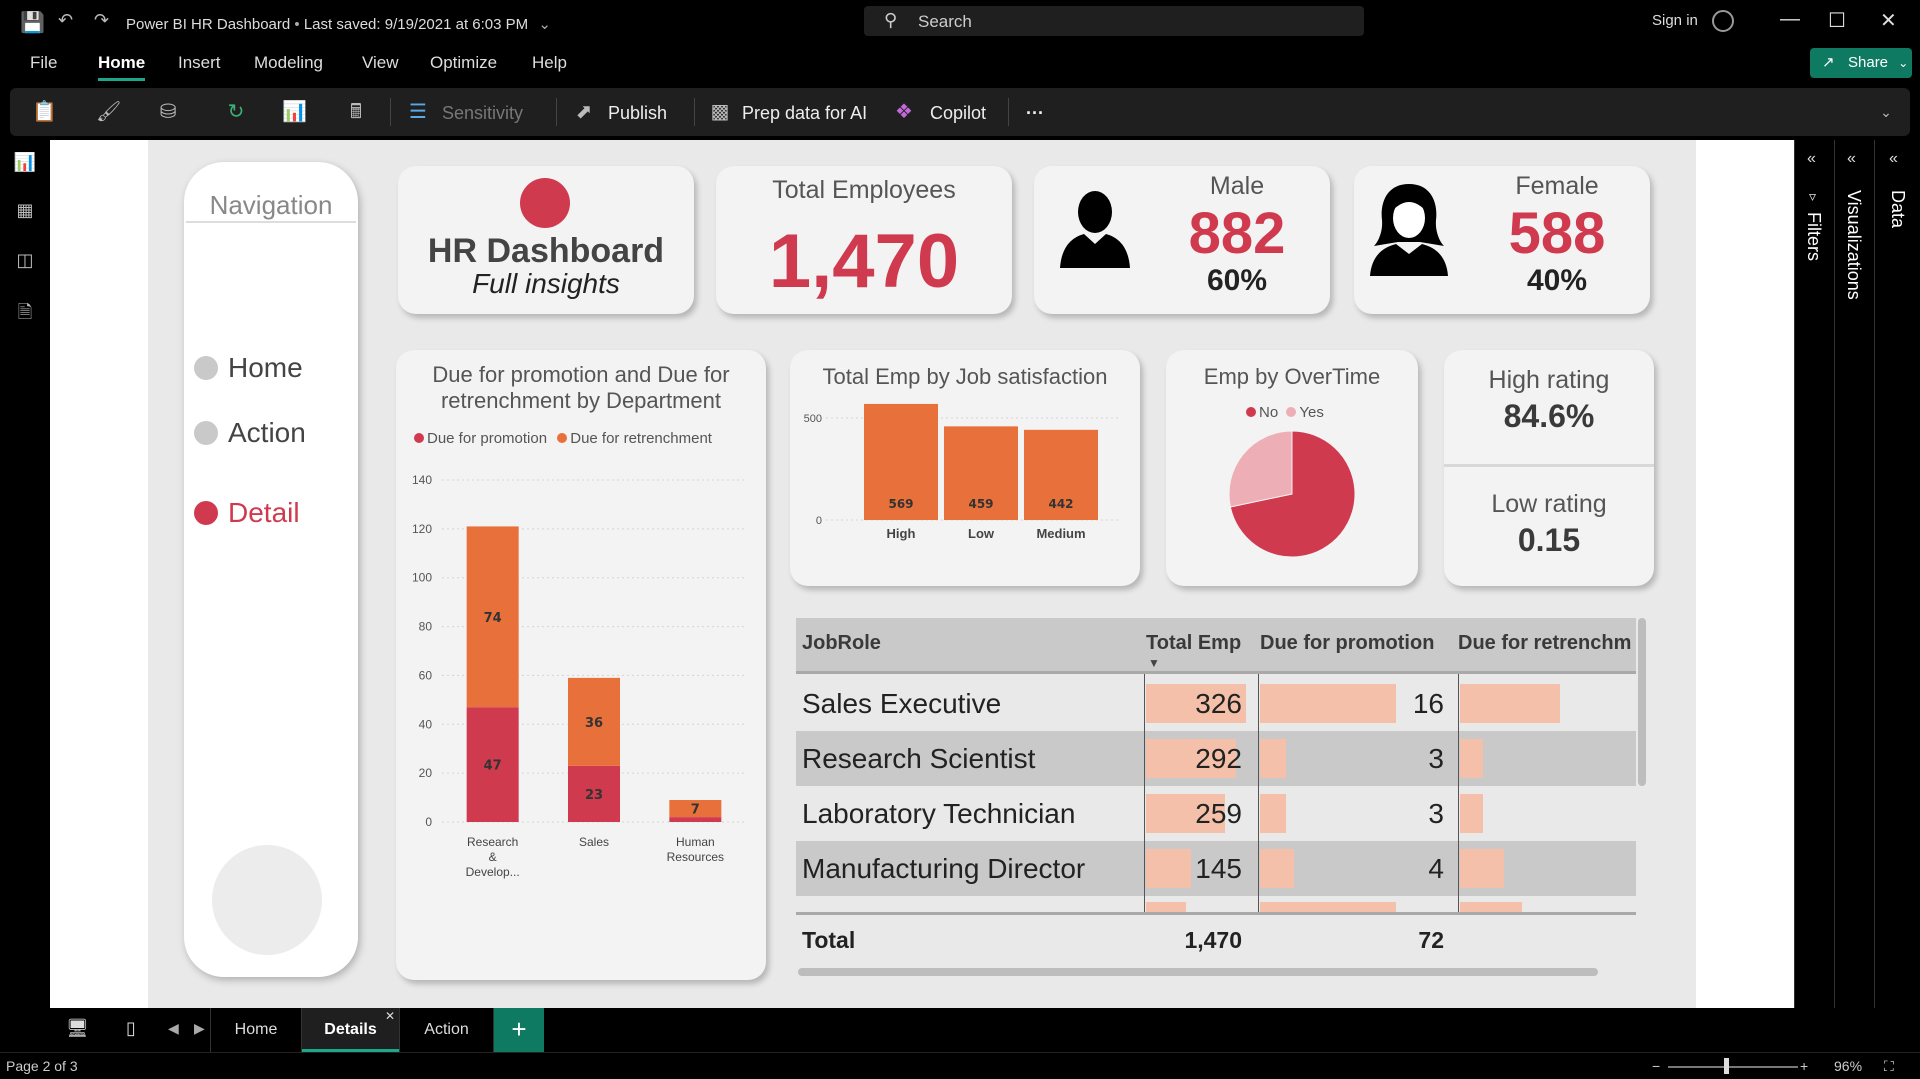 The image size is (1920, 1079). Describe the element at coordinates (1675, 20) in the screenshot. I see `sign-in-link: Sign in` at that location.